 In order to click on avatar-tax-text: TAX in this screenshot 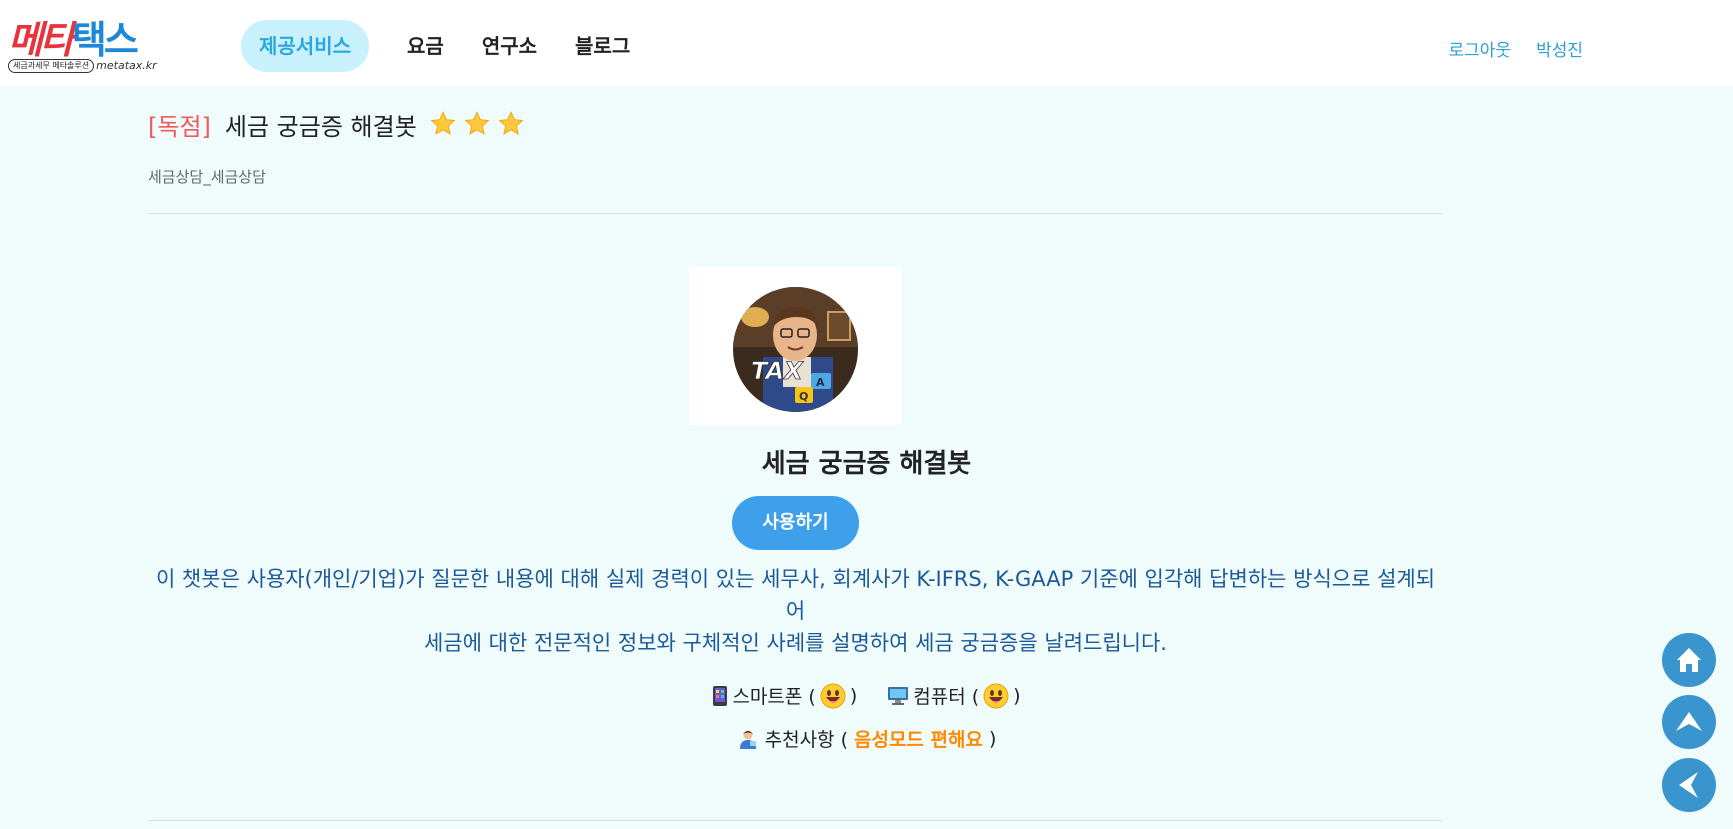, I will do `click(777, 371)`.